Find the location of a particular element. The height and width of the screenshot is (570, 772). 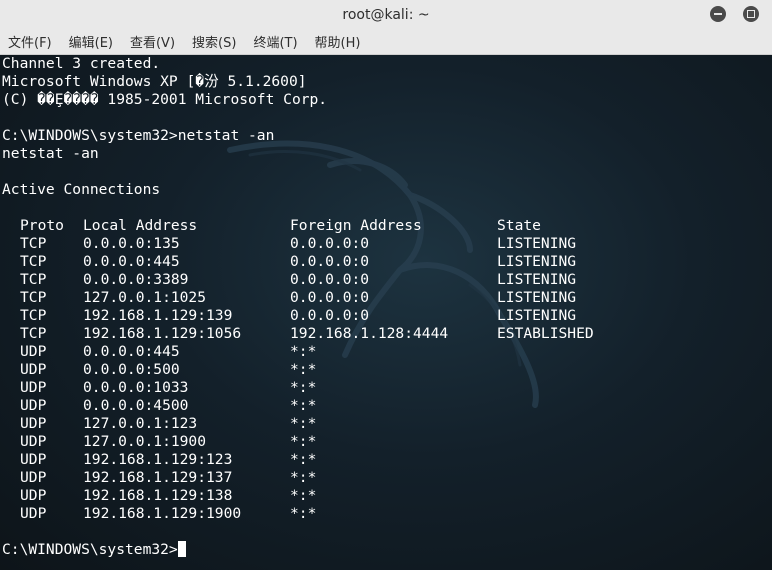

window-title: root@kali: ~ is located at coordinates (386, 14).